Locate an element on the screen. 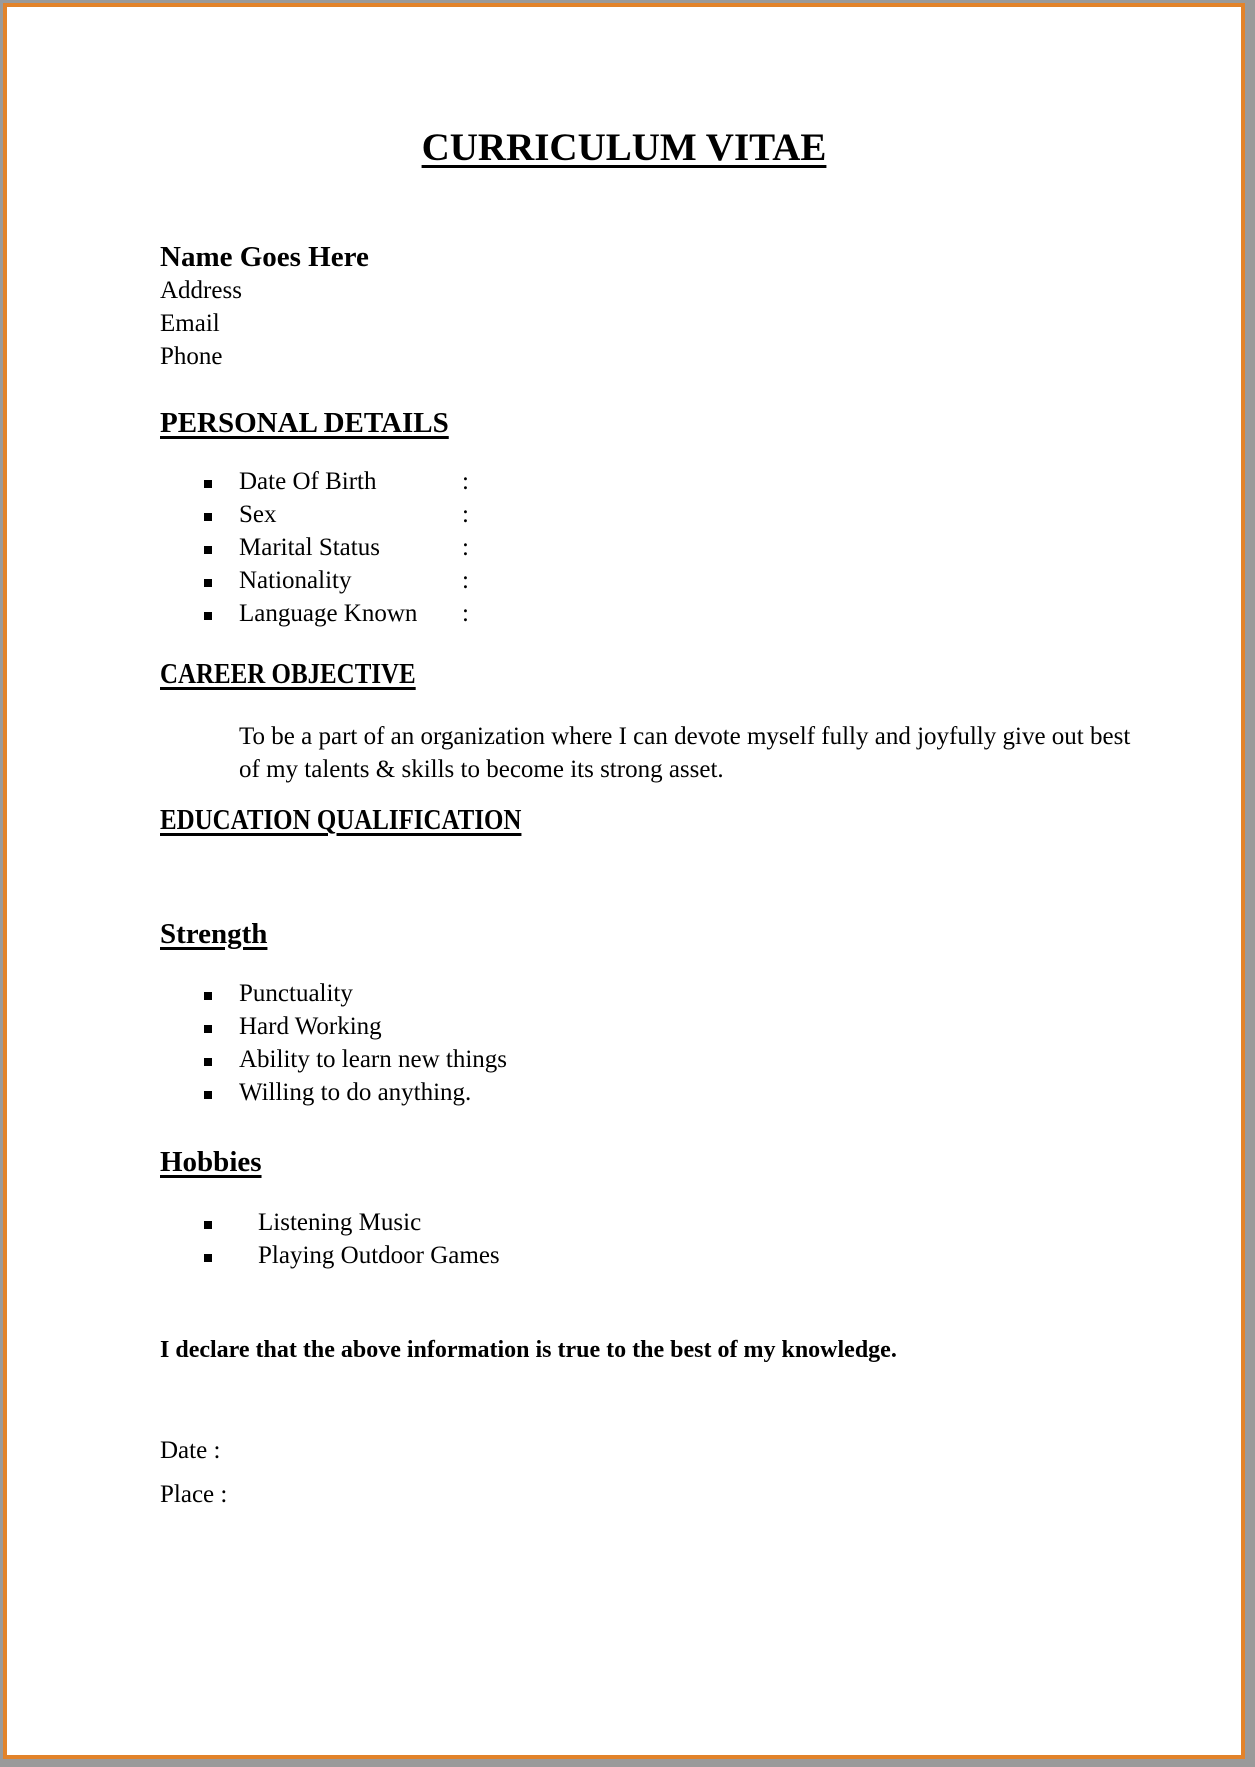 This screenshot has height=1767, width=1255. strength-label: Ability to learn new things is located at coordinates (373, 1059).